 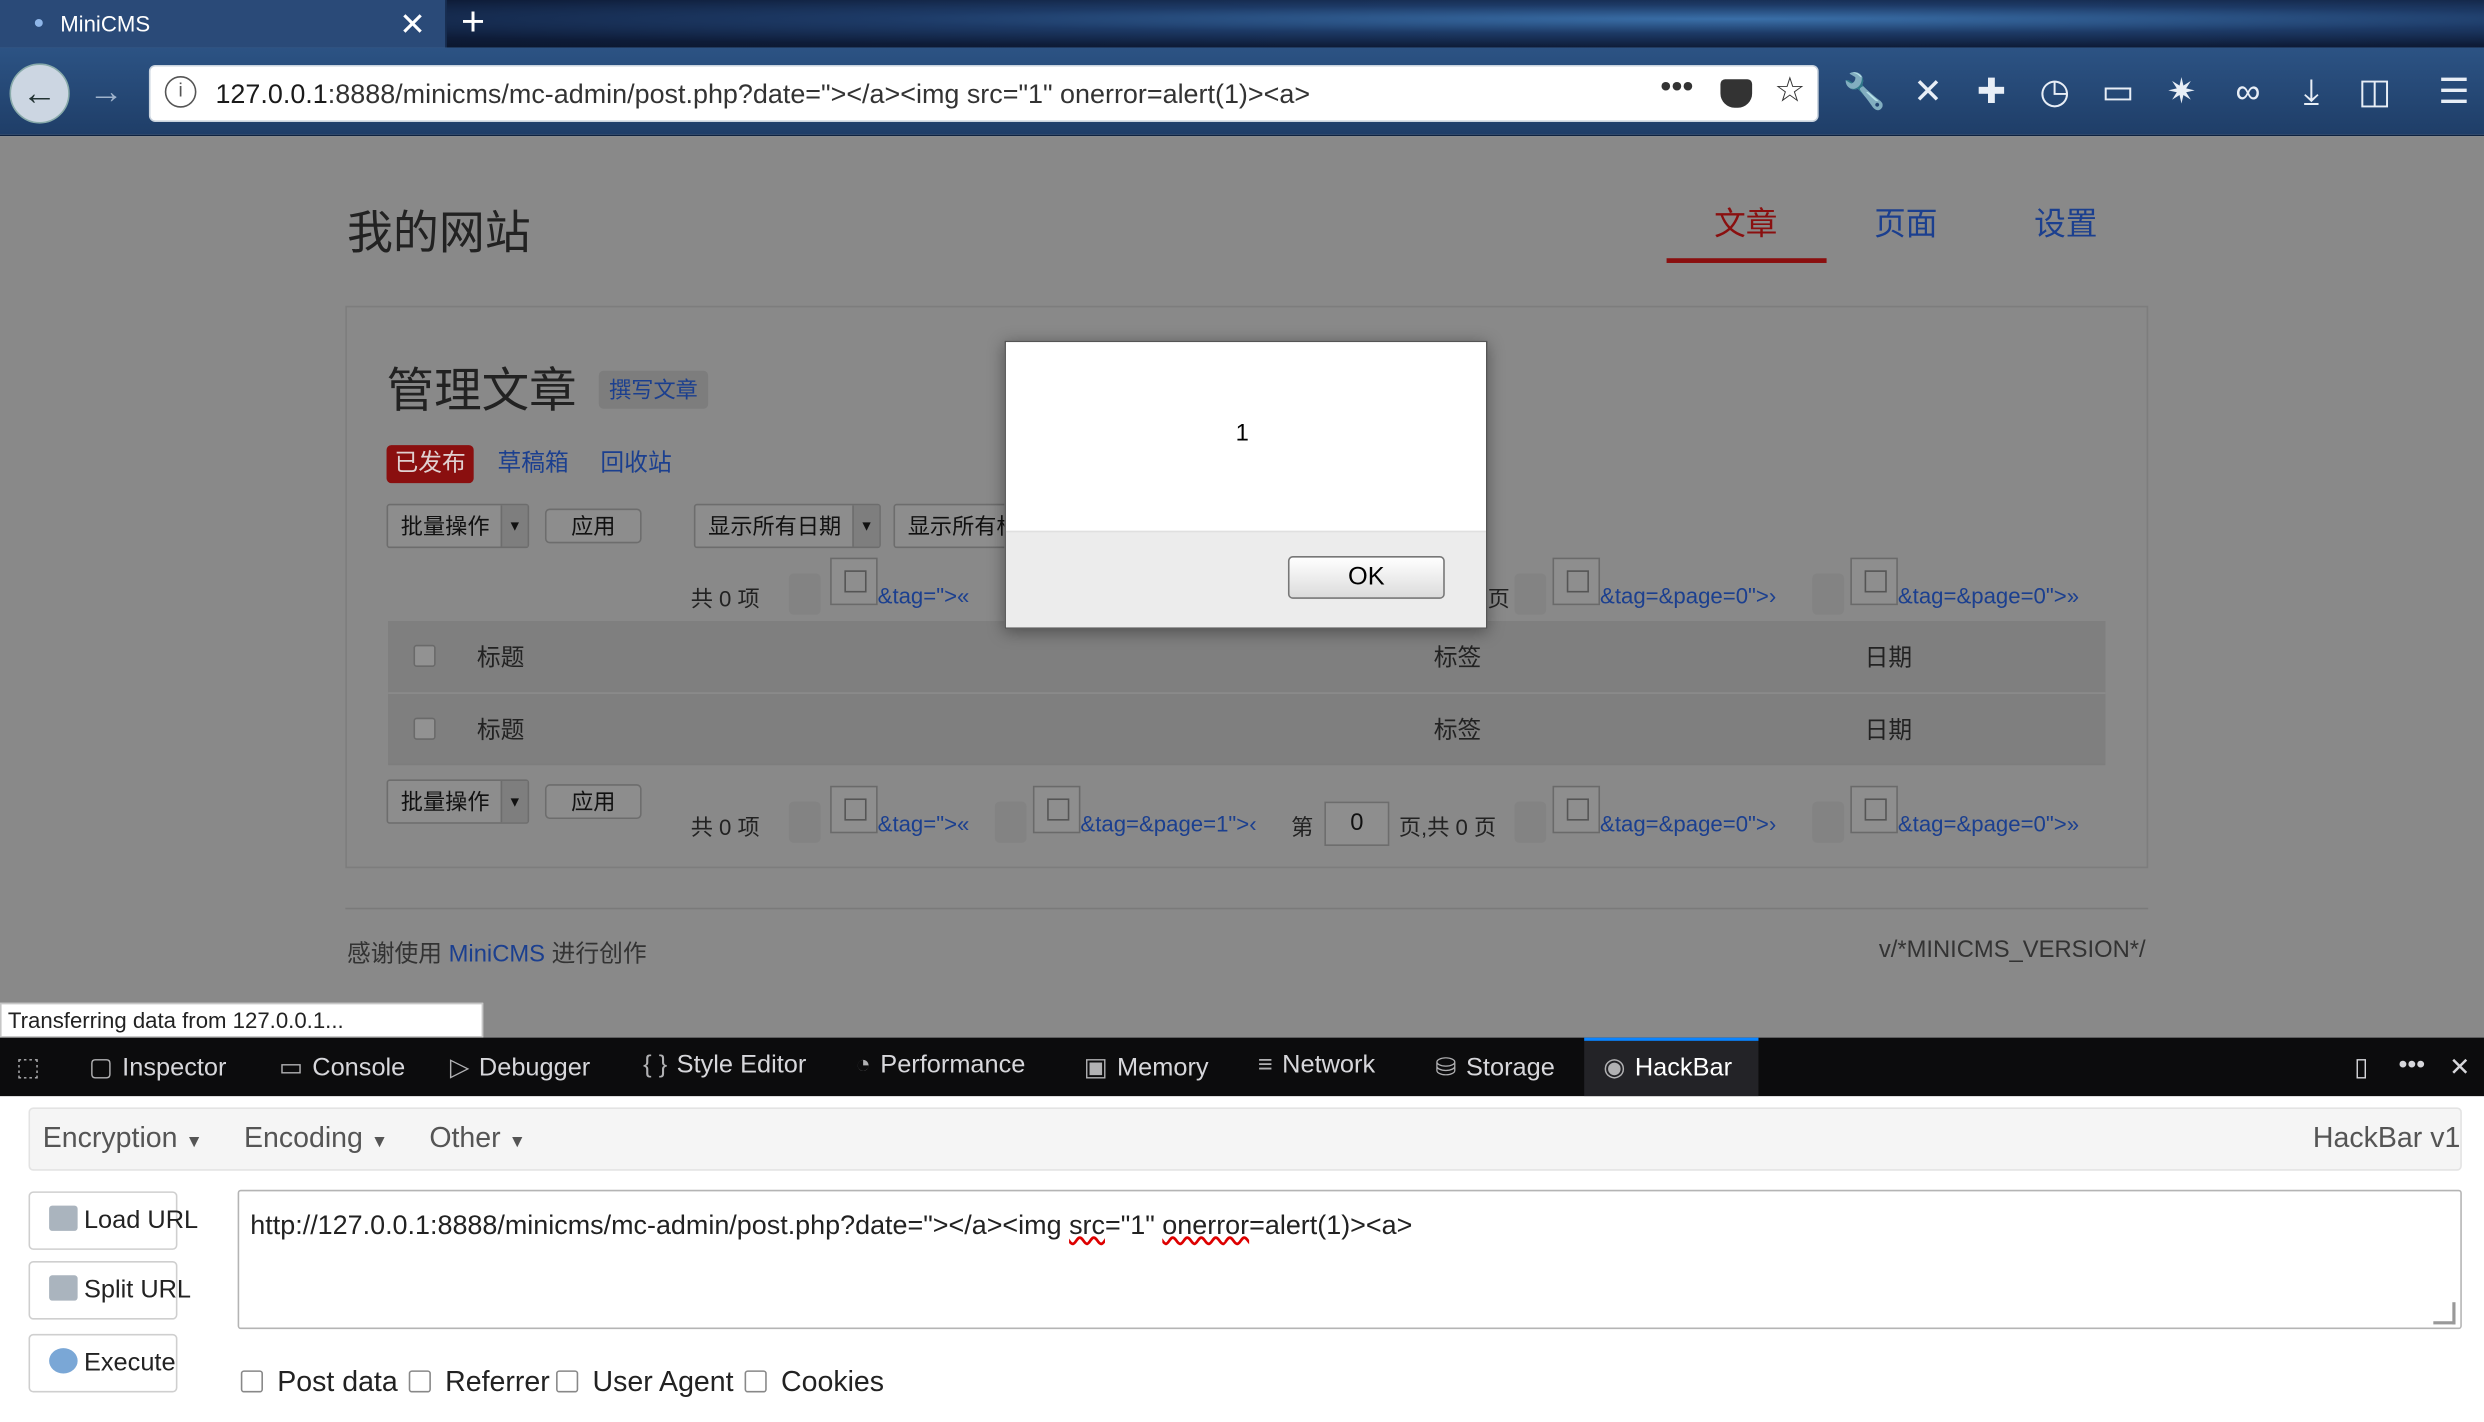 I want to click on history-icon: ◷, so click(x=2055, y=93).